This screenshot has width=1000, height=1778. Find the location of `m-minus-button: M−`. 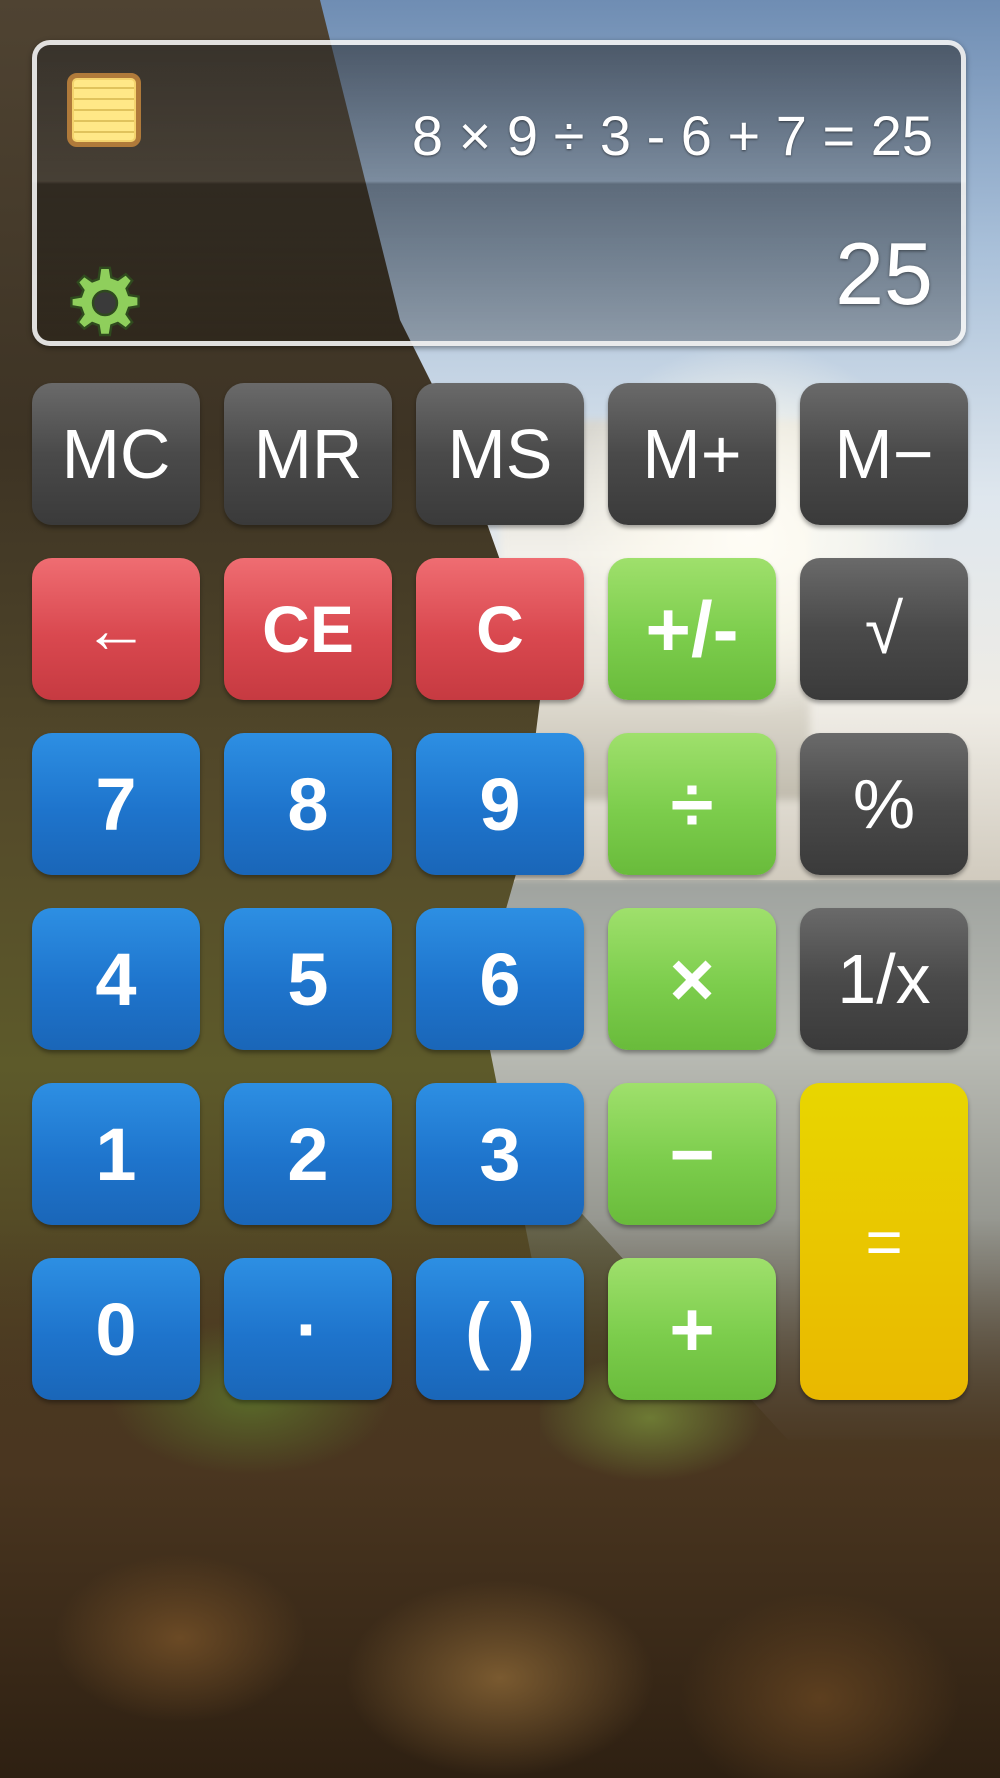

m-minus-button: M− is located at coordinates (884, 454).